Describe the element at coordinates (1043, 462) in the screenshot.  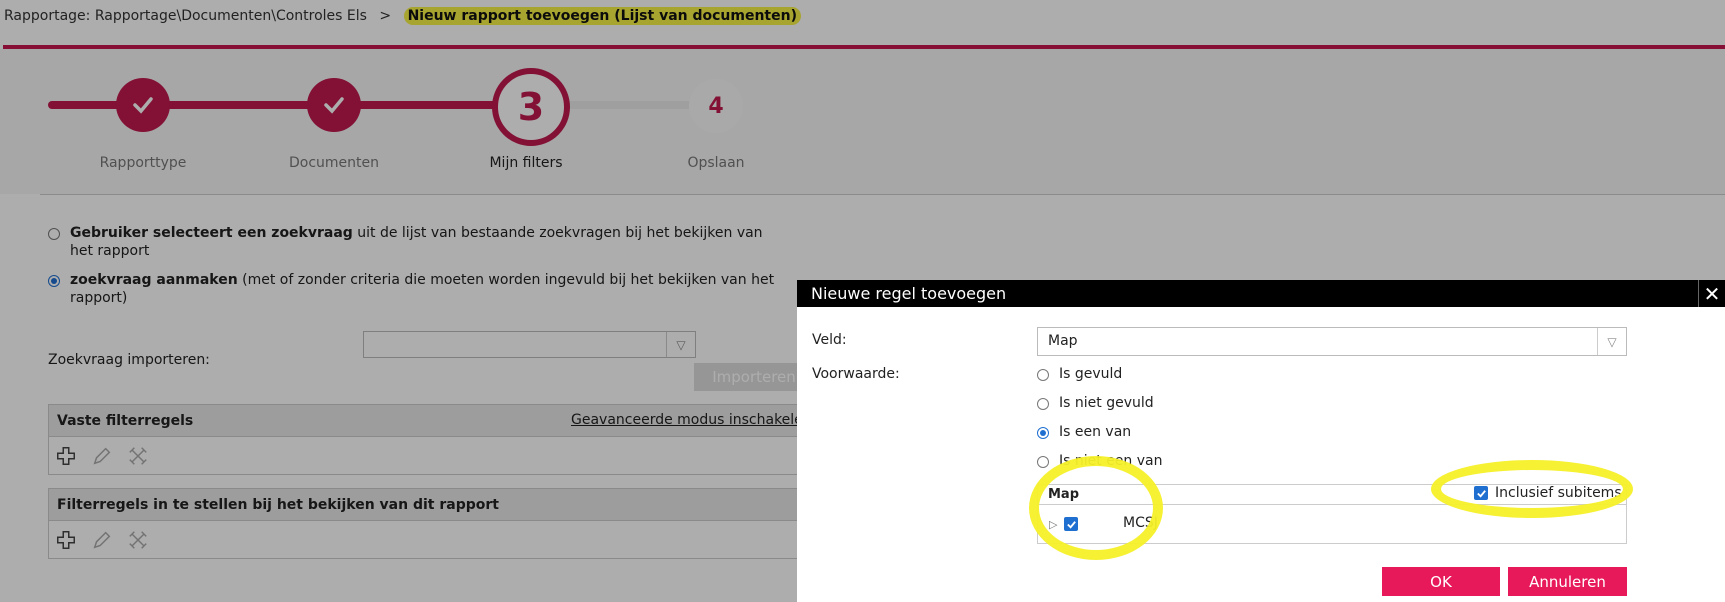
I see `radio-is-niet-een-van` at that location.